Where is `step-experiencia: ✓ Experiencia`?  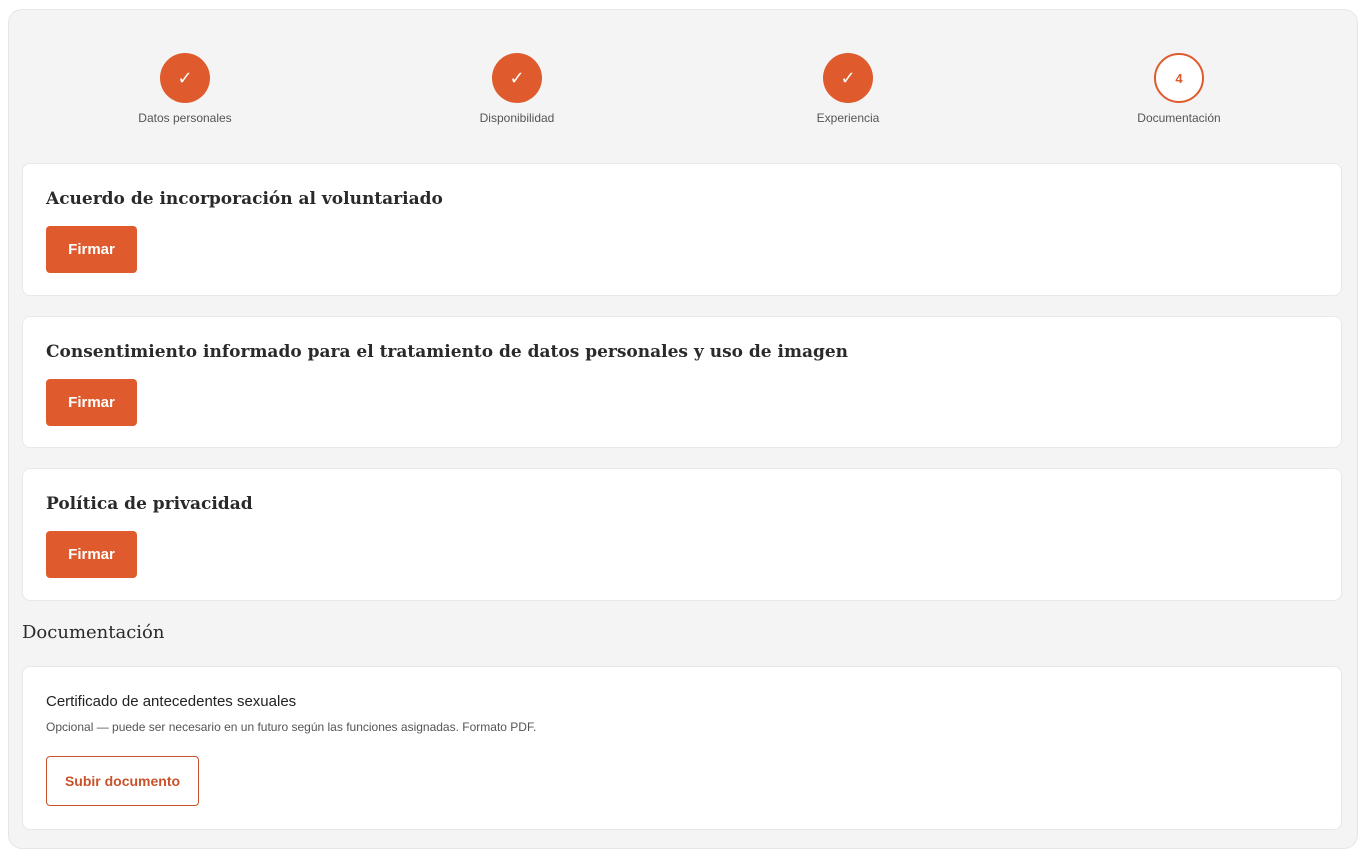 step-experiencia: ✓ Experiencia is located at coordinates (848, 89).